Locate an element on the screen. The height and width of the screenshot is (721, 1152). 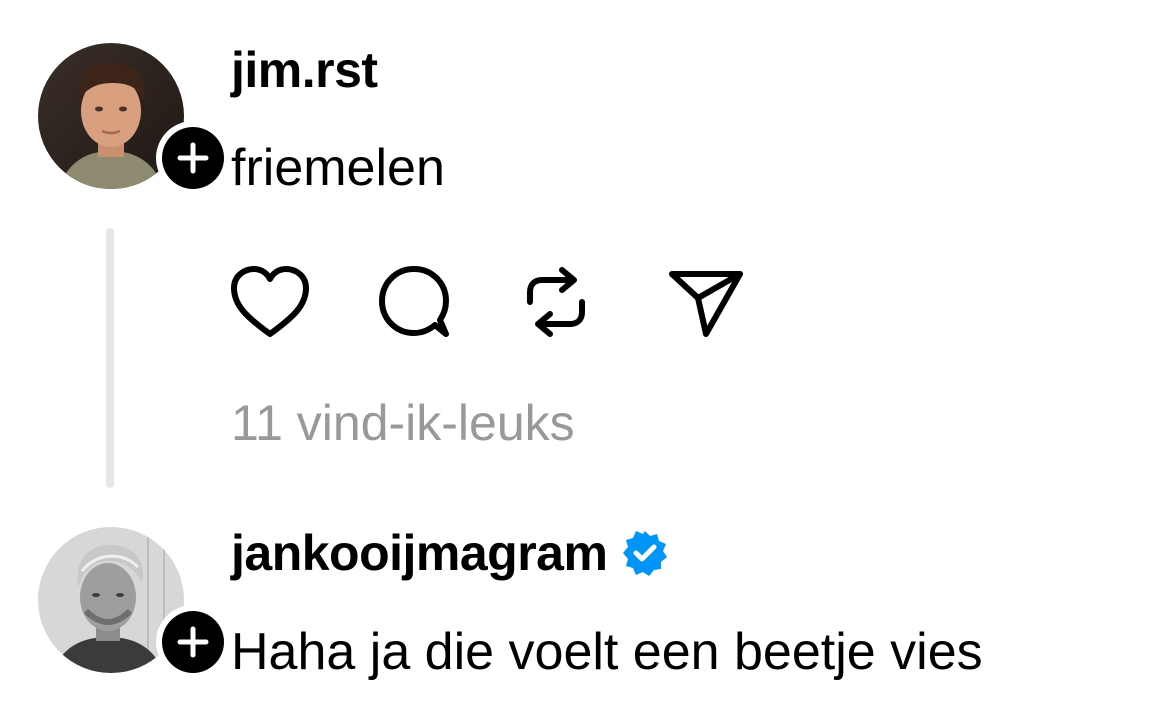
username: jim.rst is located at coordinates (304, 70).